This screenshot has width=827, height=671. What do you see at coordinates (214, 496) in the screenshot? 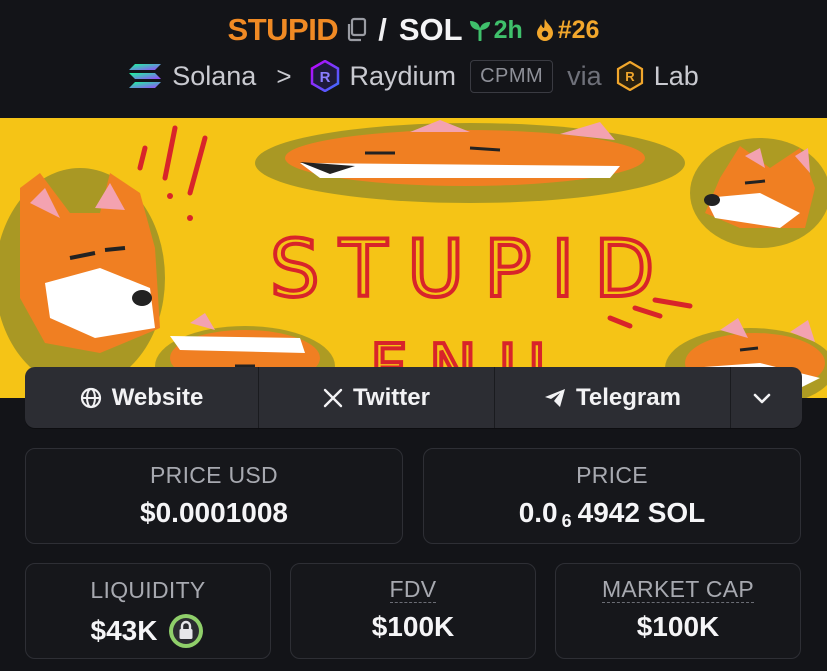
I see `price-usd-card: PRICE USD $0.0001008` at bounding box center [214, 496].